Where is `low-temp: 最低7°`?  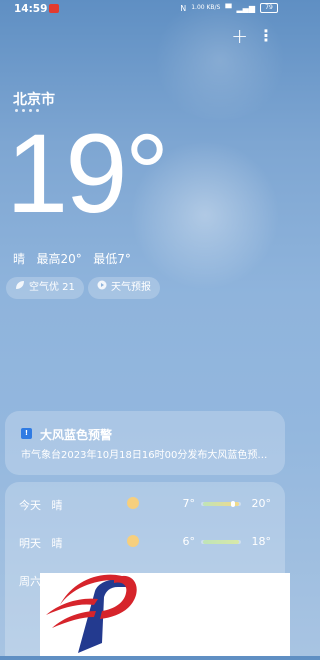 low-temp: 最低7° is located at coordinates (112, 259).